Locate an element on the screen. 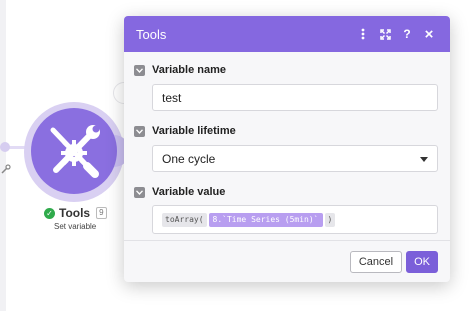  variable-lifetime-select: One cycle is located at coordinates (295, 158).